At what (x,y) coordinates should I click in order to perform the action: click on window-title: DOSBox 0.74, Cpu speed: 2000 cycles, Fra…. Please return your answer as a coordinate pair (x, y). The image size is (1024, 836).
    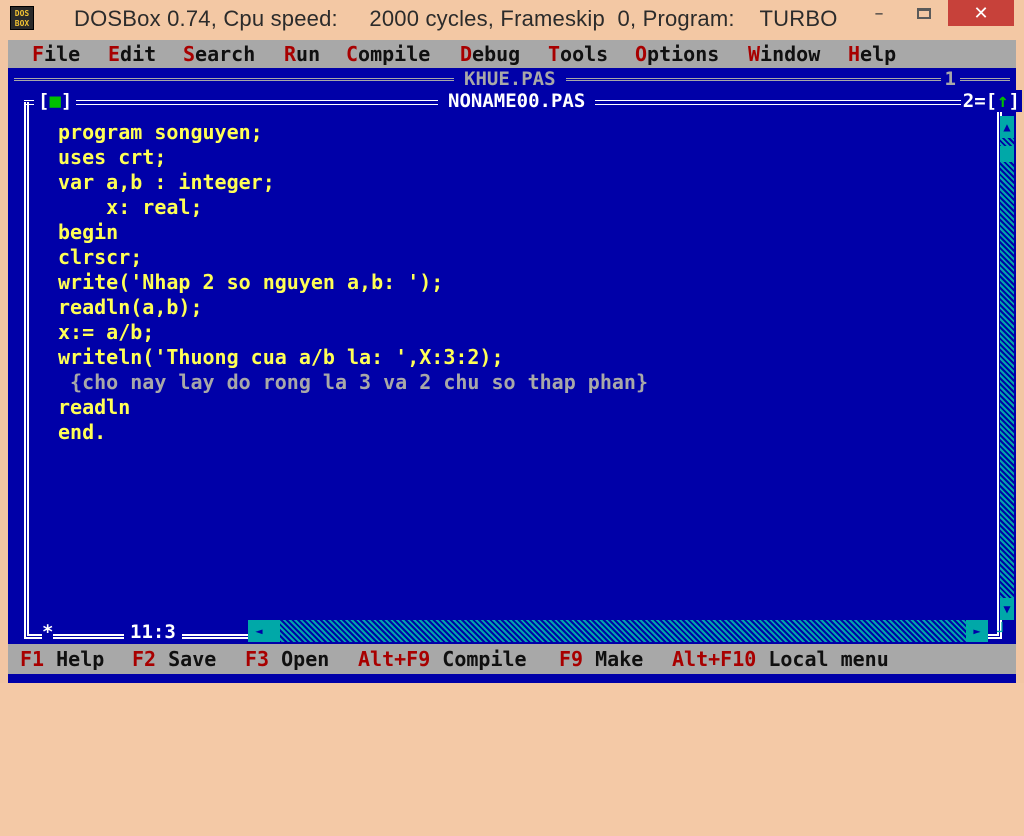
    Looking at the image, I should click on (456, 18).